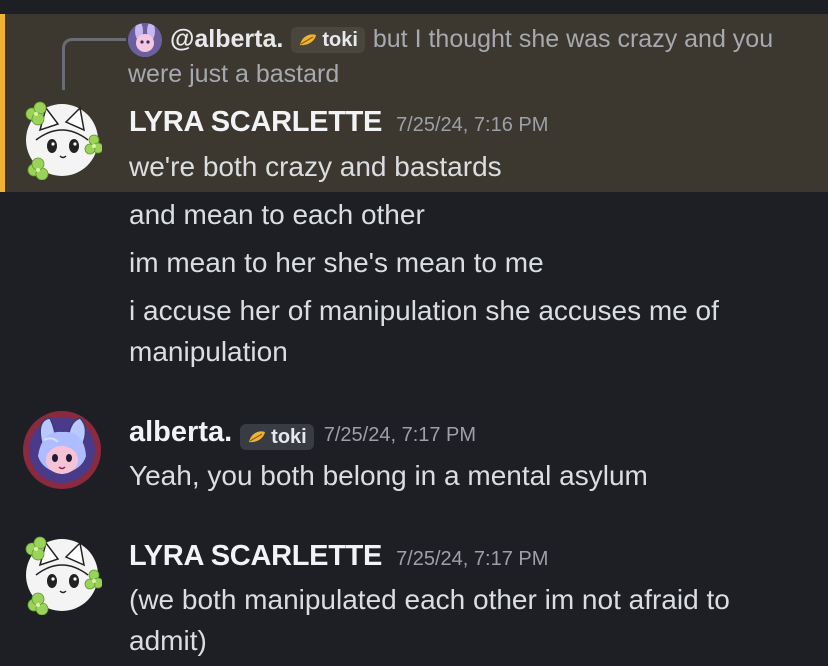  What do you see at coordinates (145, 40) in the screenshot?
I see `reply-avatar` at bounding box center [145, 40].